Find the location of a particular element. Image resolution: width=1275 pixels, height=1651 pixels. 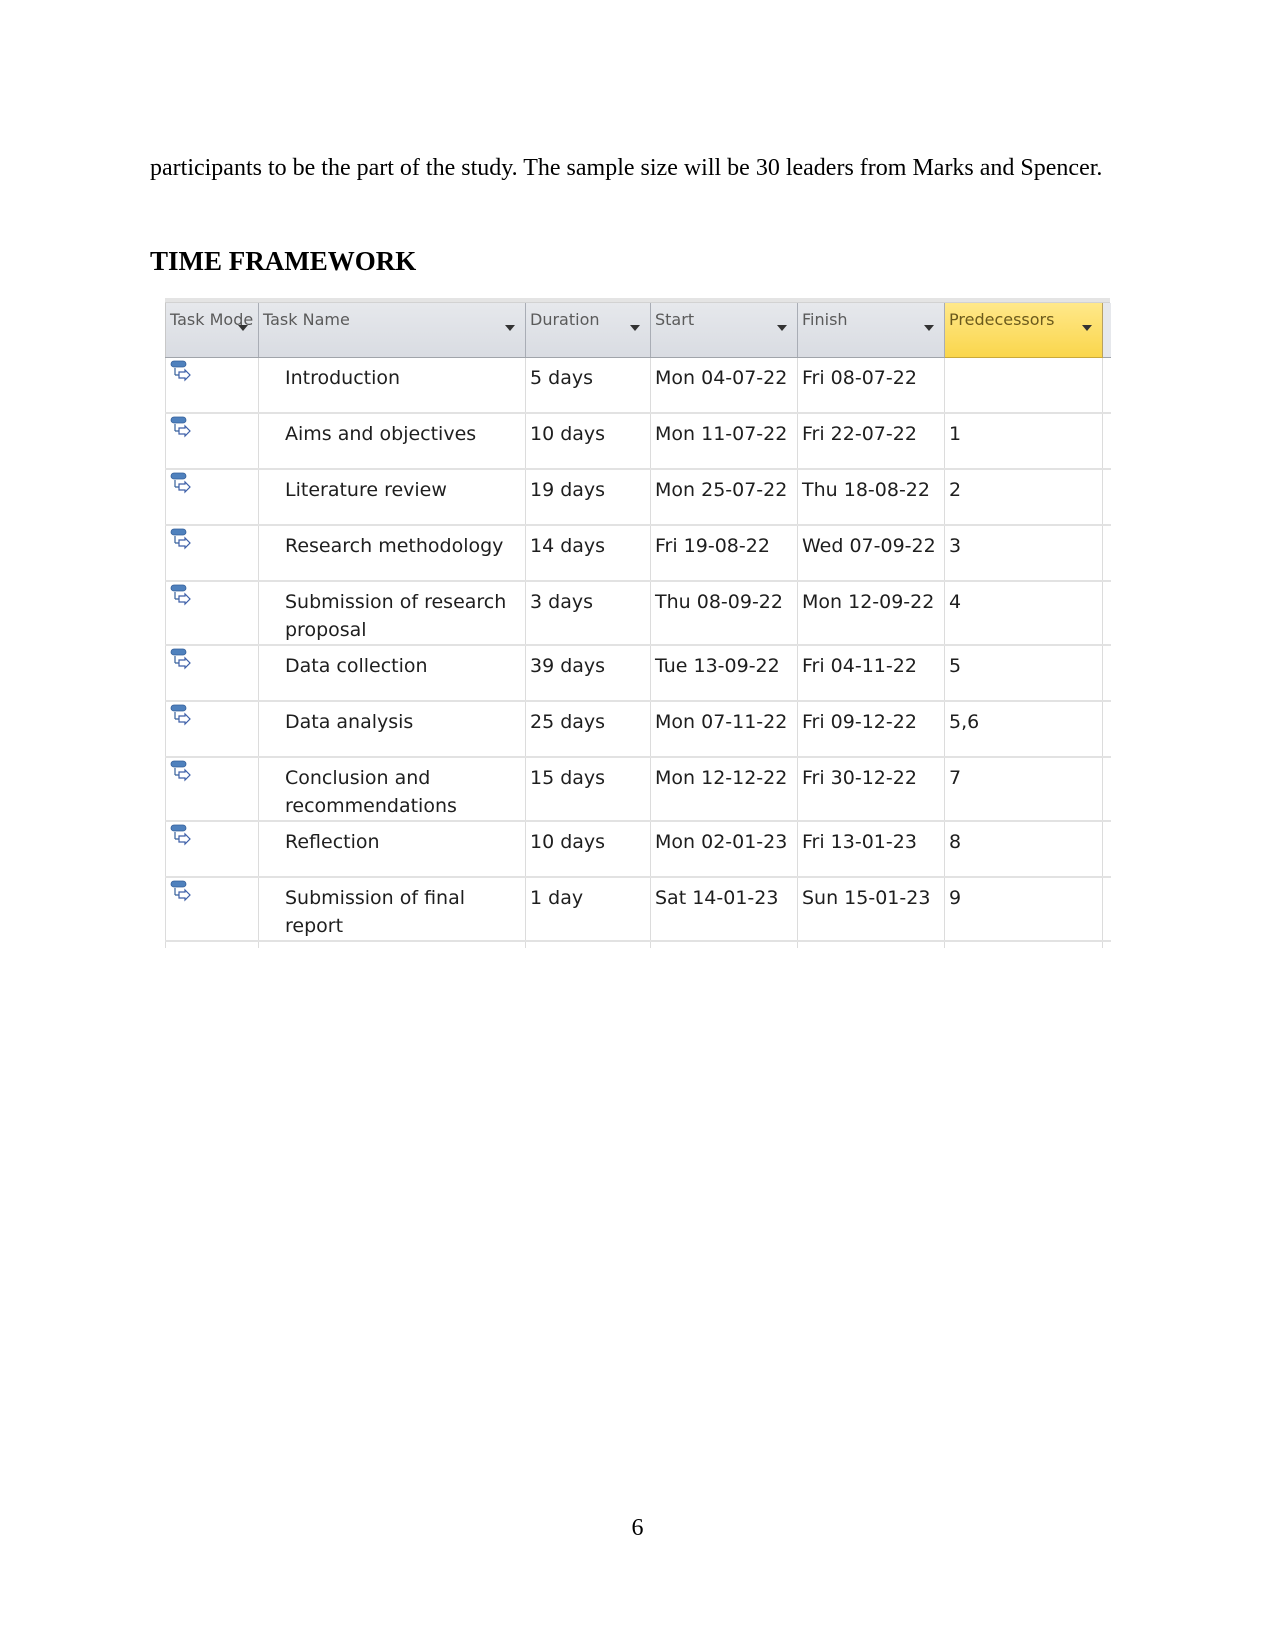

start-cell: Tue 13-09-22 is located at coordinates (724, 673).